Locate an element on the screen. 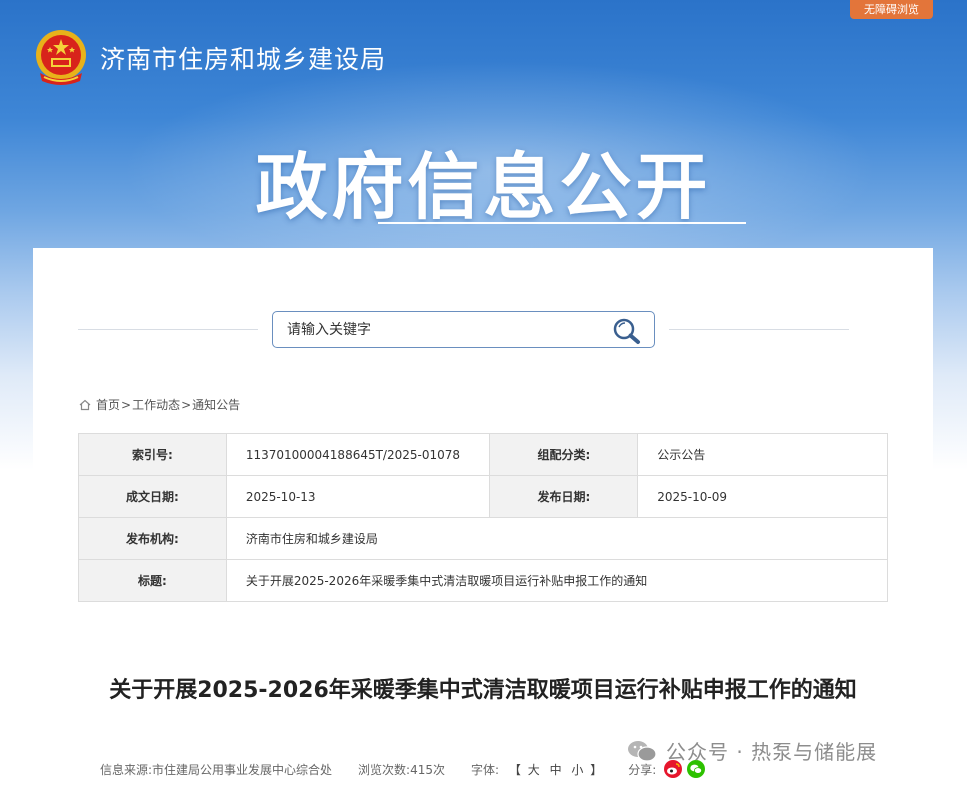 The width and height of the screenshot is (967, 789). font-size-control: 字体: 【 大 中 小 】 is located at coordinates (536, 769).